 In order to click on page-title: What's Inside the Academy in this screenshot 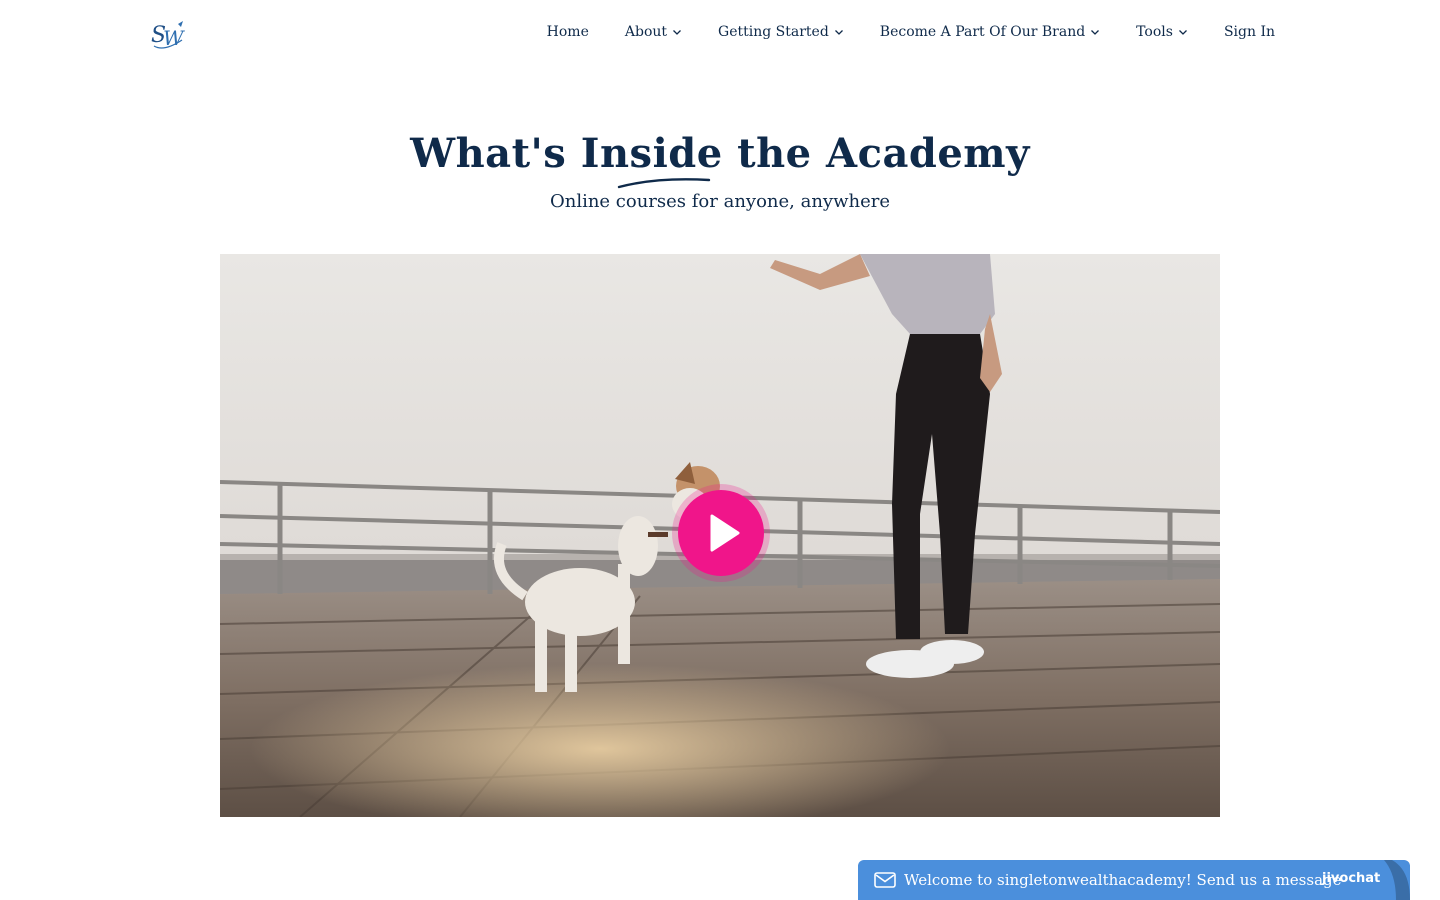, I will do `click(720, 154)`.